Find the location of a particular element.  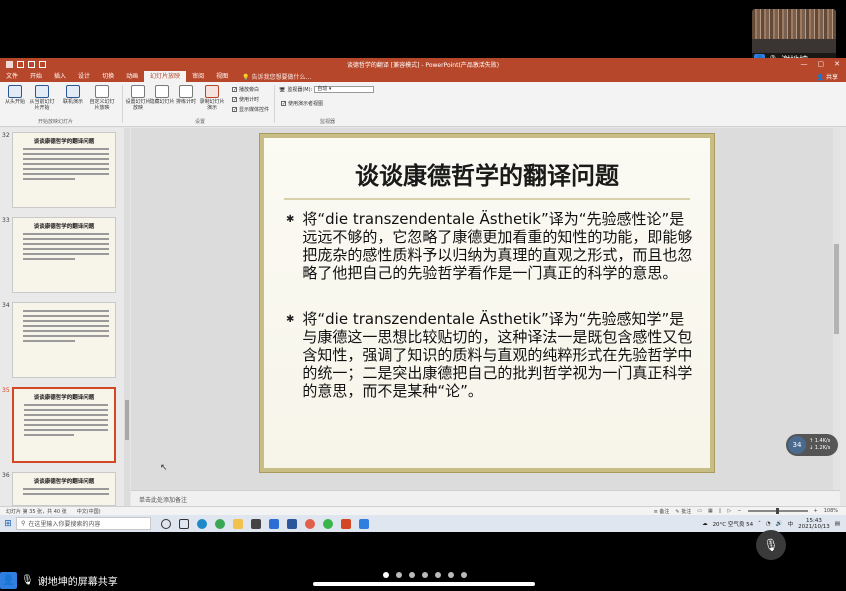

windows-start-icon: ⊞ is located at coordinates (8, 524).